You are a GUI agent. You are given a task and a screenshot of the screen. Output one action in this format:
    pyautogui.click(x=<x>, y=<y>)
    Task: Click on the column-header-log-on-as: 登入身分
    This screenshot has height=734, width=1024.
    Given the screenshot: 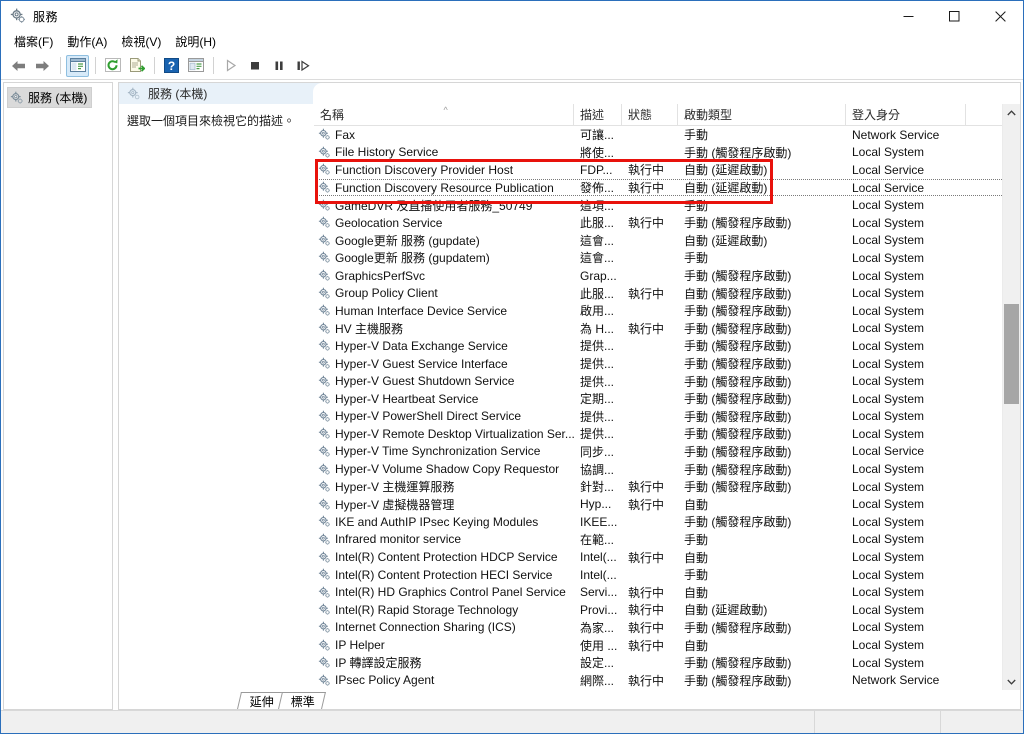 What is the action you would take?
    pyautogui.click(x=906, y=114)
    